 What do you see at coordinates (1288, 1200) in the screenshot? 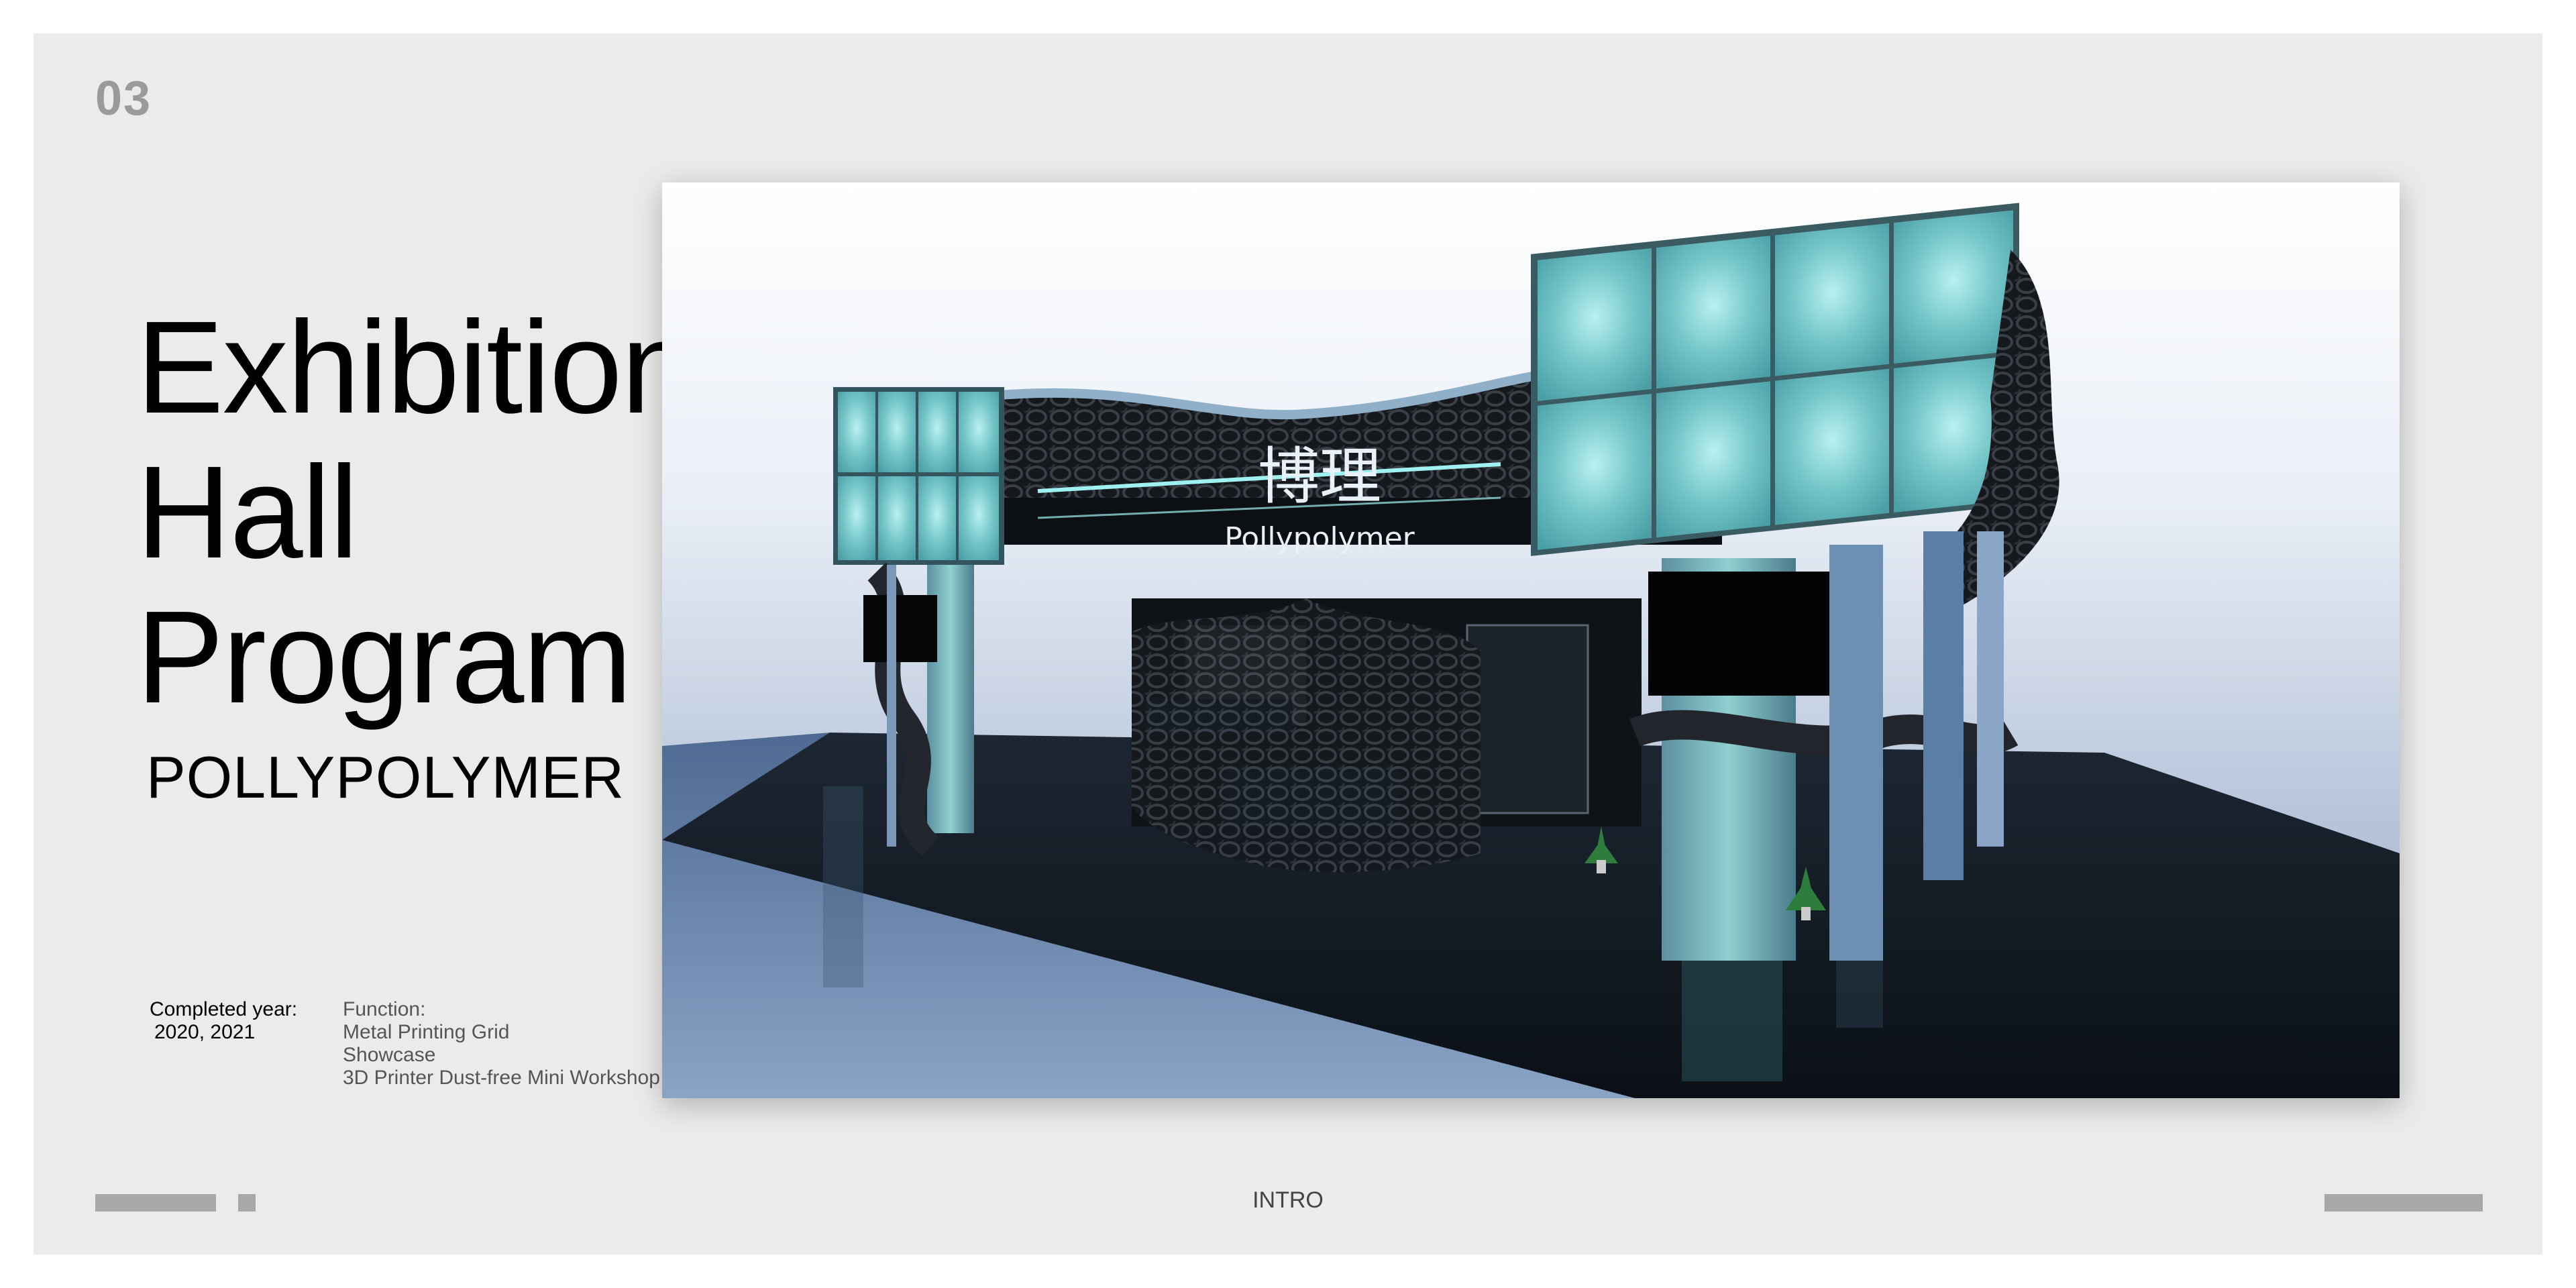
I see `section-label: INTRO` at bounding box center [1288, 1200].